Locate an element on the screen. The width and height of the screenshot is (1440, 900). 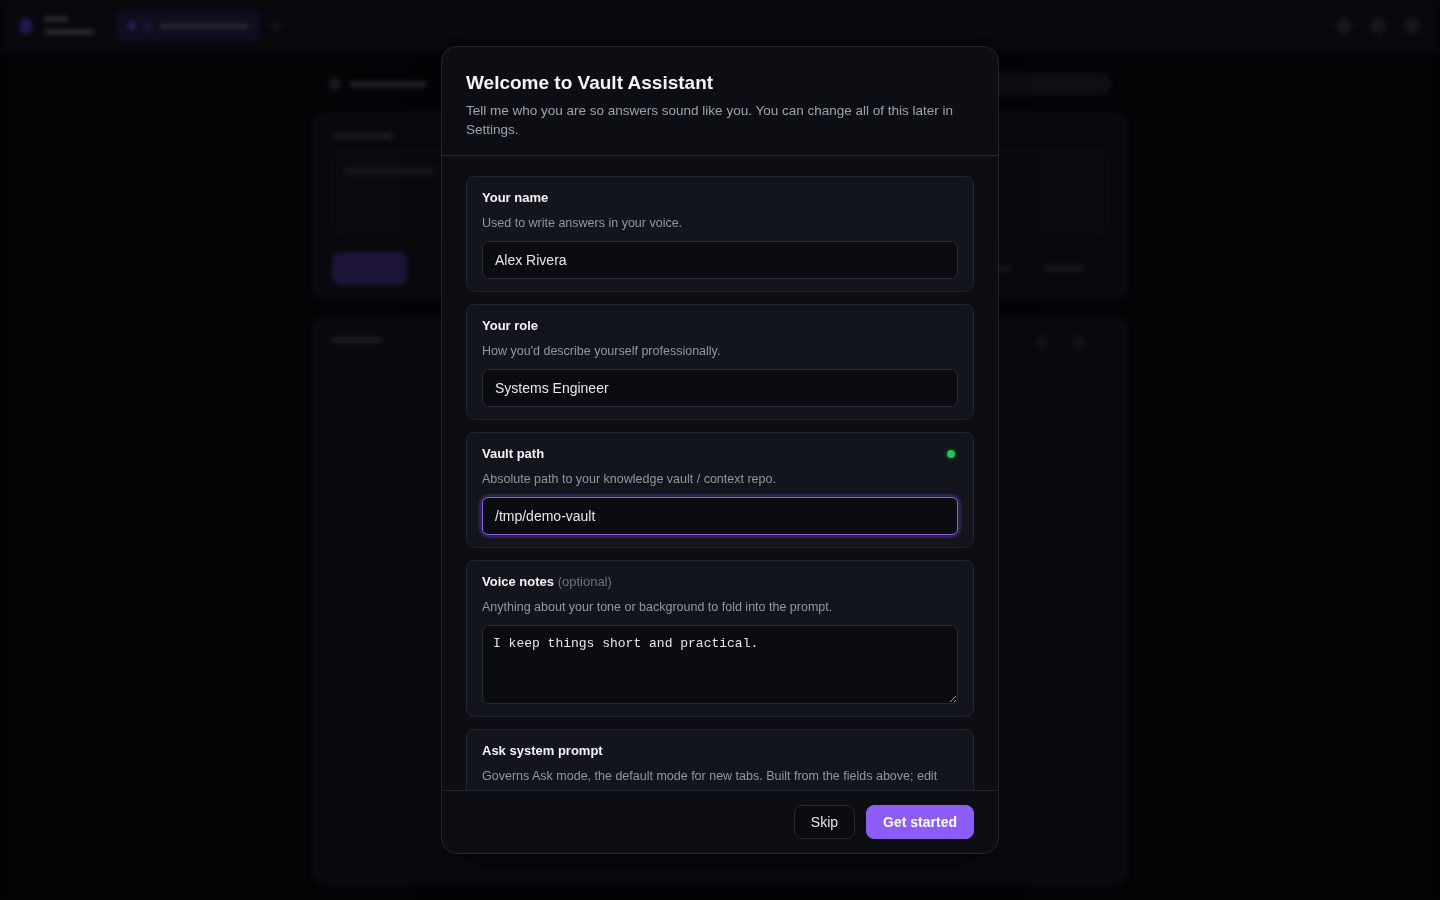
primary-button: Get started is located at coordinates (920, 822).